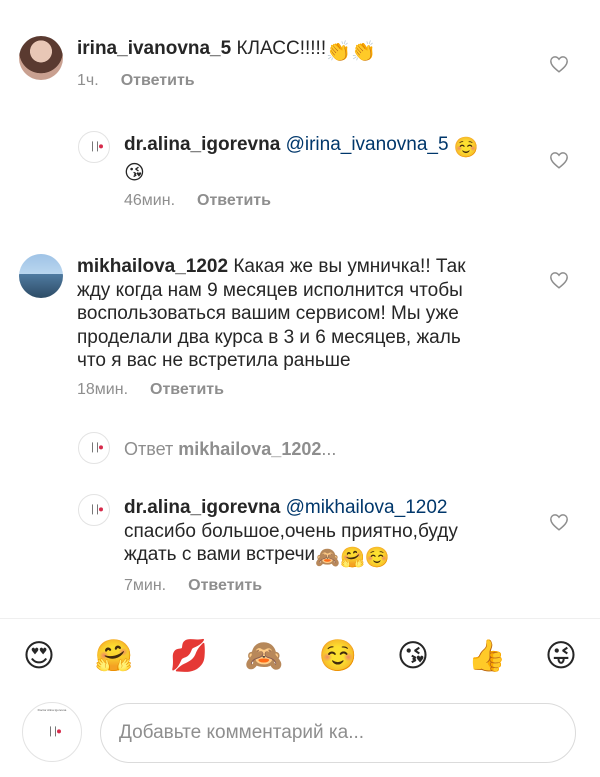 Image resolution: width=600 pixels, height=777 pixels. What do you see at coordinates (220, 554) in the screenshot?
I see `comment-body-line: ждать с вами встречи` at bounding box center [220, 554].